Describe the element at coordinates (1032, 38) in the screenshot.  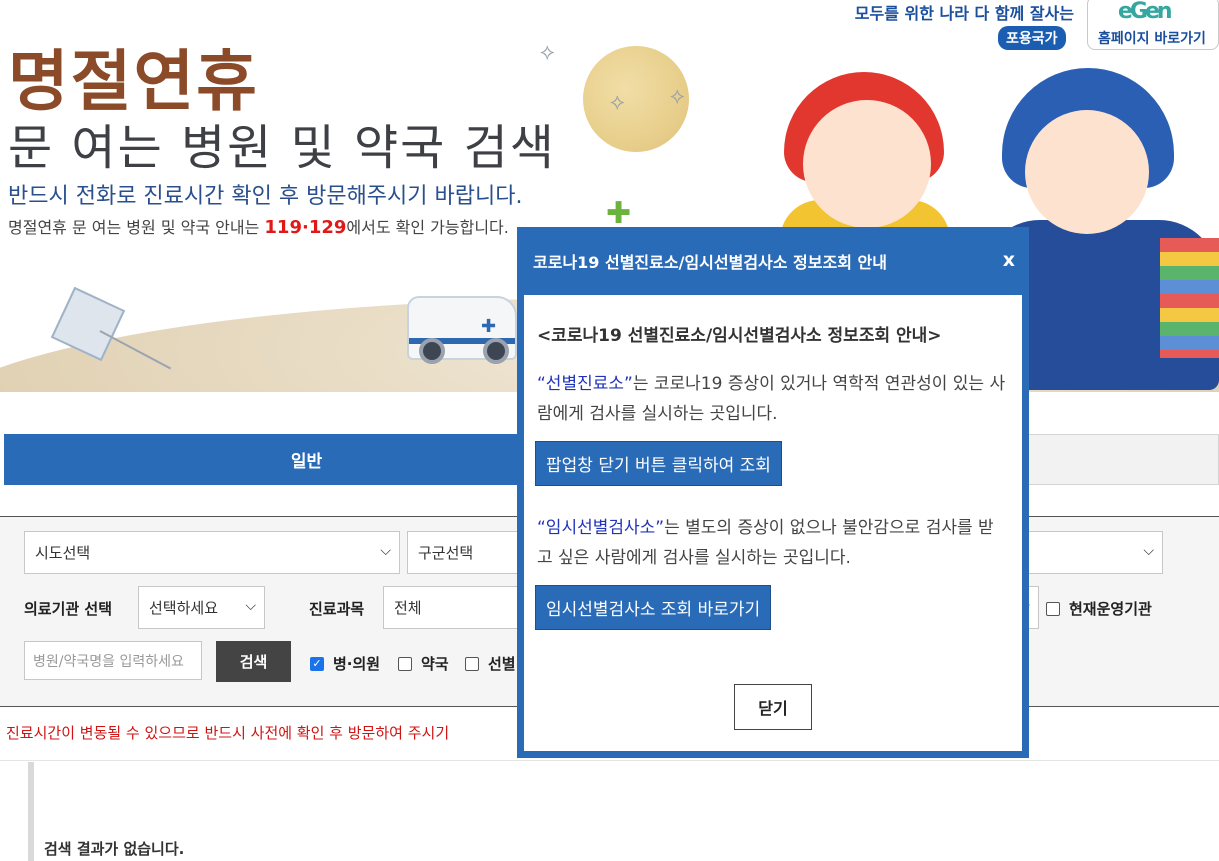
I see `slogan-badge: 포용국가` at that location.